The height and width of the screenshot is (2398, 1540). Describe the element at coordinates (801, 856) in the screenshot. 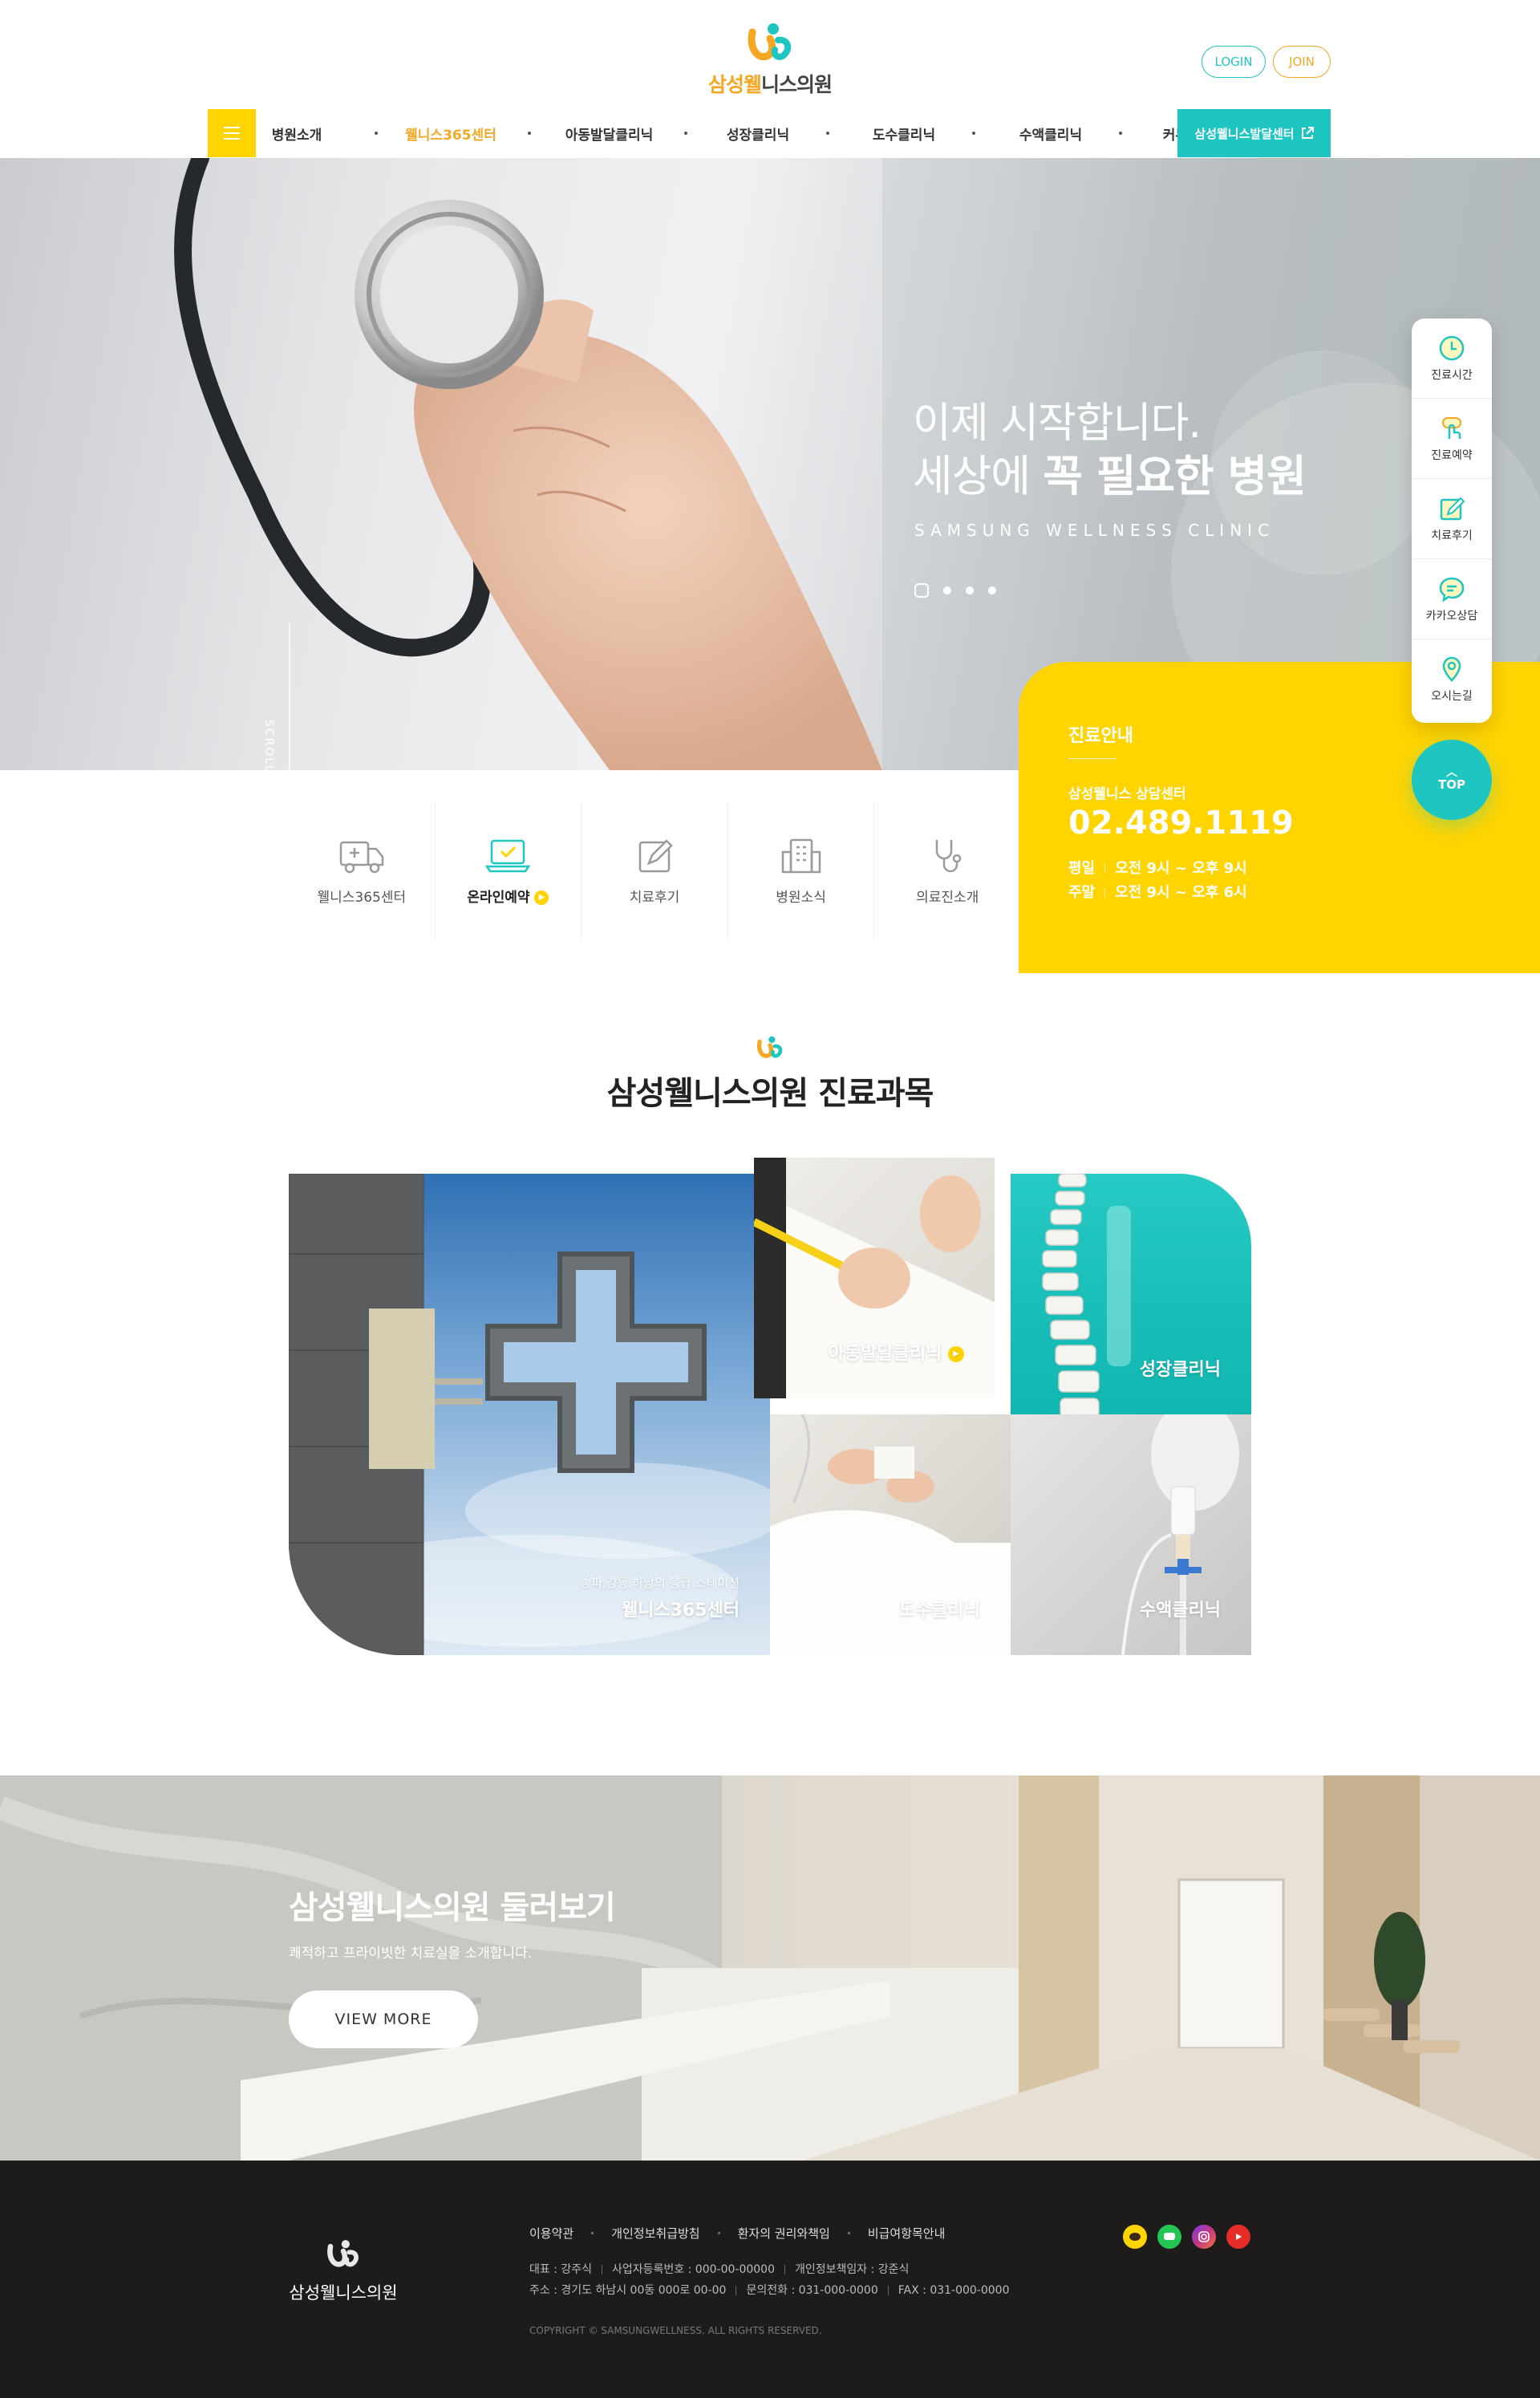

I see `building-icon` at that location.